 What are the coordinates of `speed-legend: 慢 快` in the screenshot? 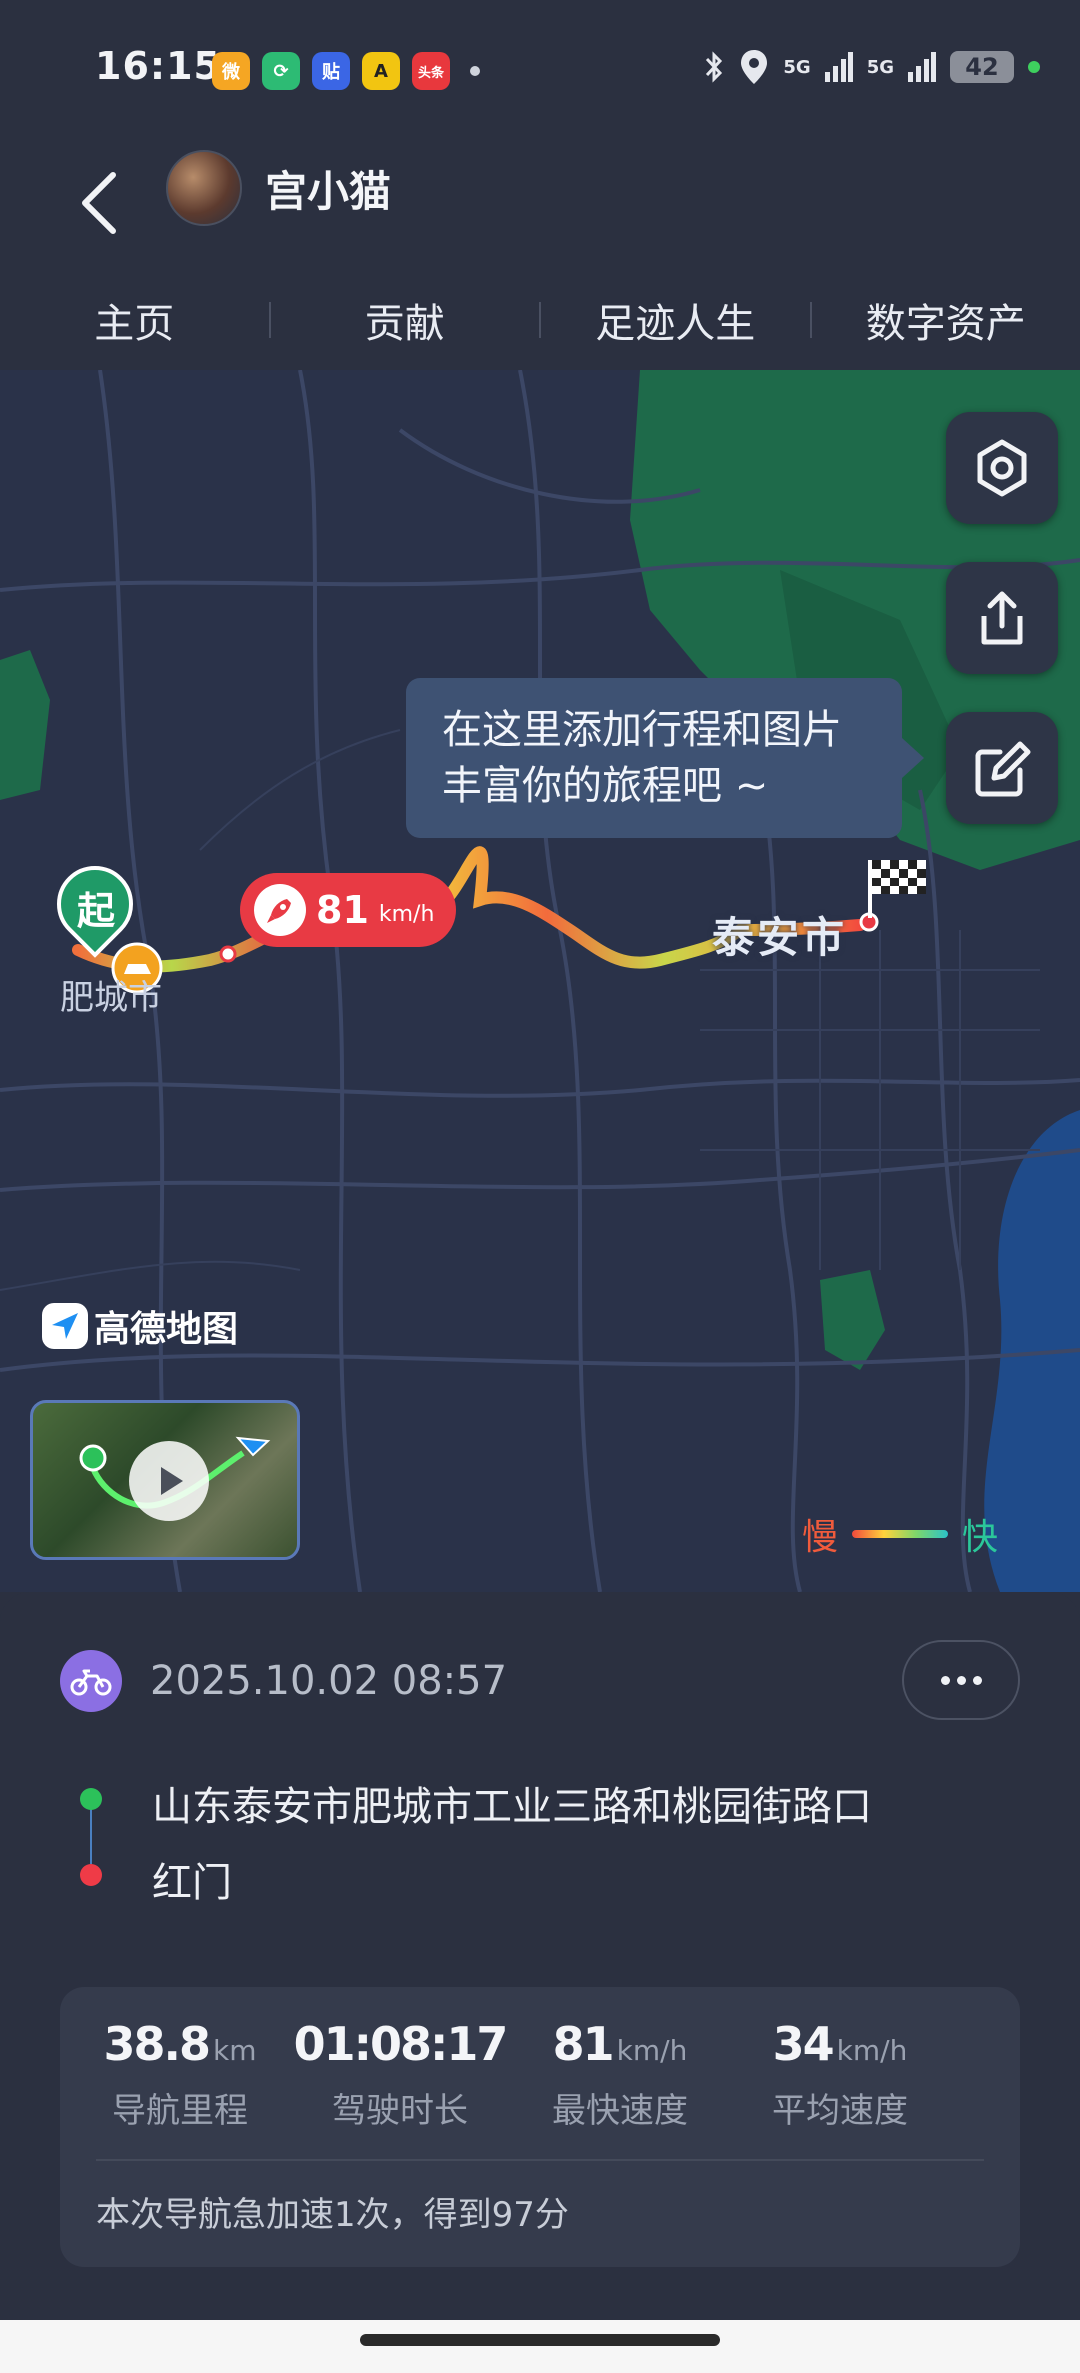 It's located at (900, 1534).